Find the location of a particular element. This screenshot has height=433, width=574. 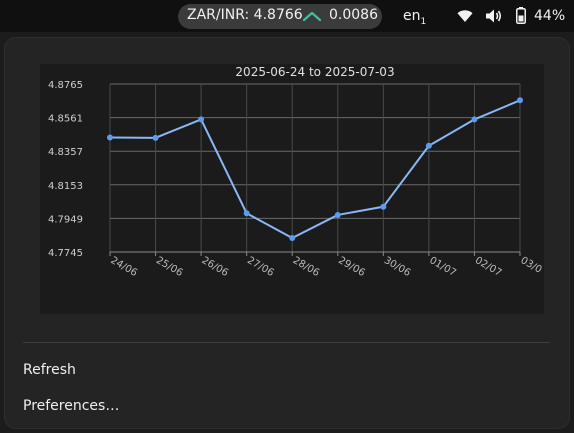

exchange-rate-label: ZAR/INR: 4.8766 is located at coordinates (245, 15).